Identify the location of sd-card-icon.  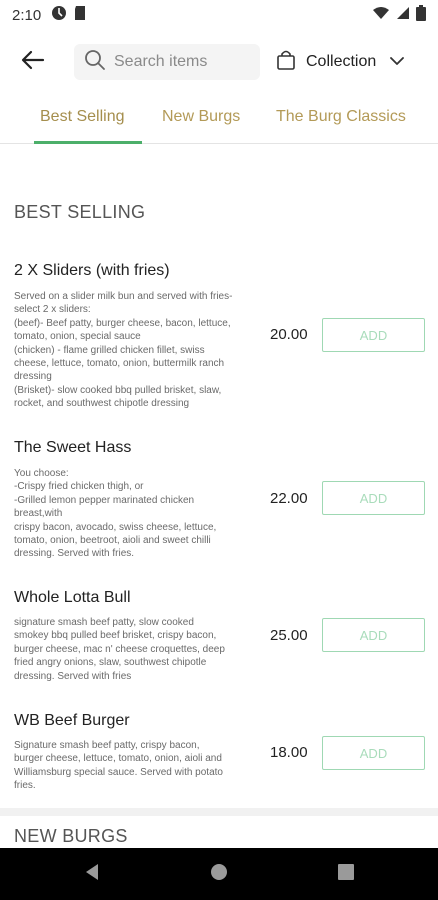
(80, 15).